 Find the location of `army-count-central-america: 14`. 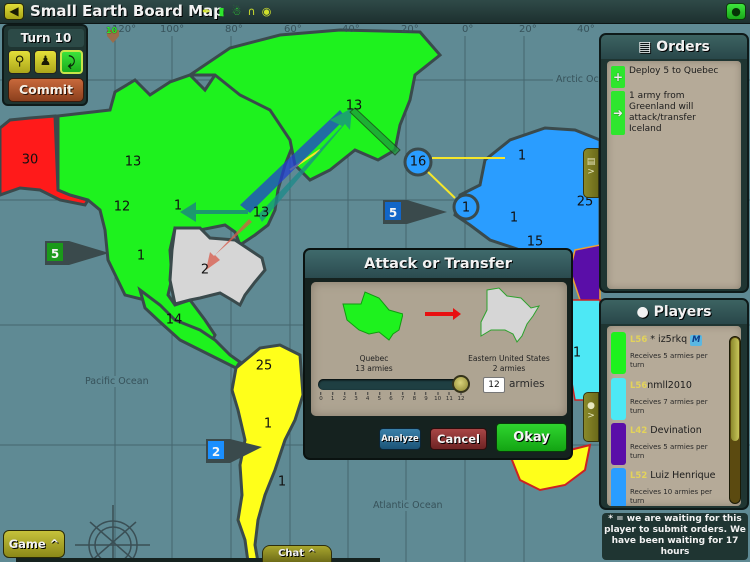

army-count-central-america: 14 is located at coordinates (174, 320).